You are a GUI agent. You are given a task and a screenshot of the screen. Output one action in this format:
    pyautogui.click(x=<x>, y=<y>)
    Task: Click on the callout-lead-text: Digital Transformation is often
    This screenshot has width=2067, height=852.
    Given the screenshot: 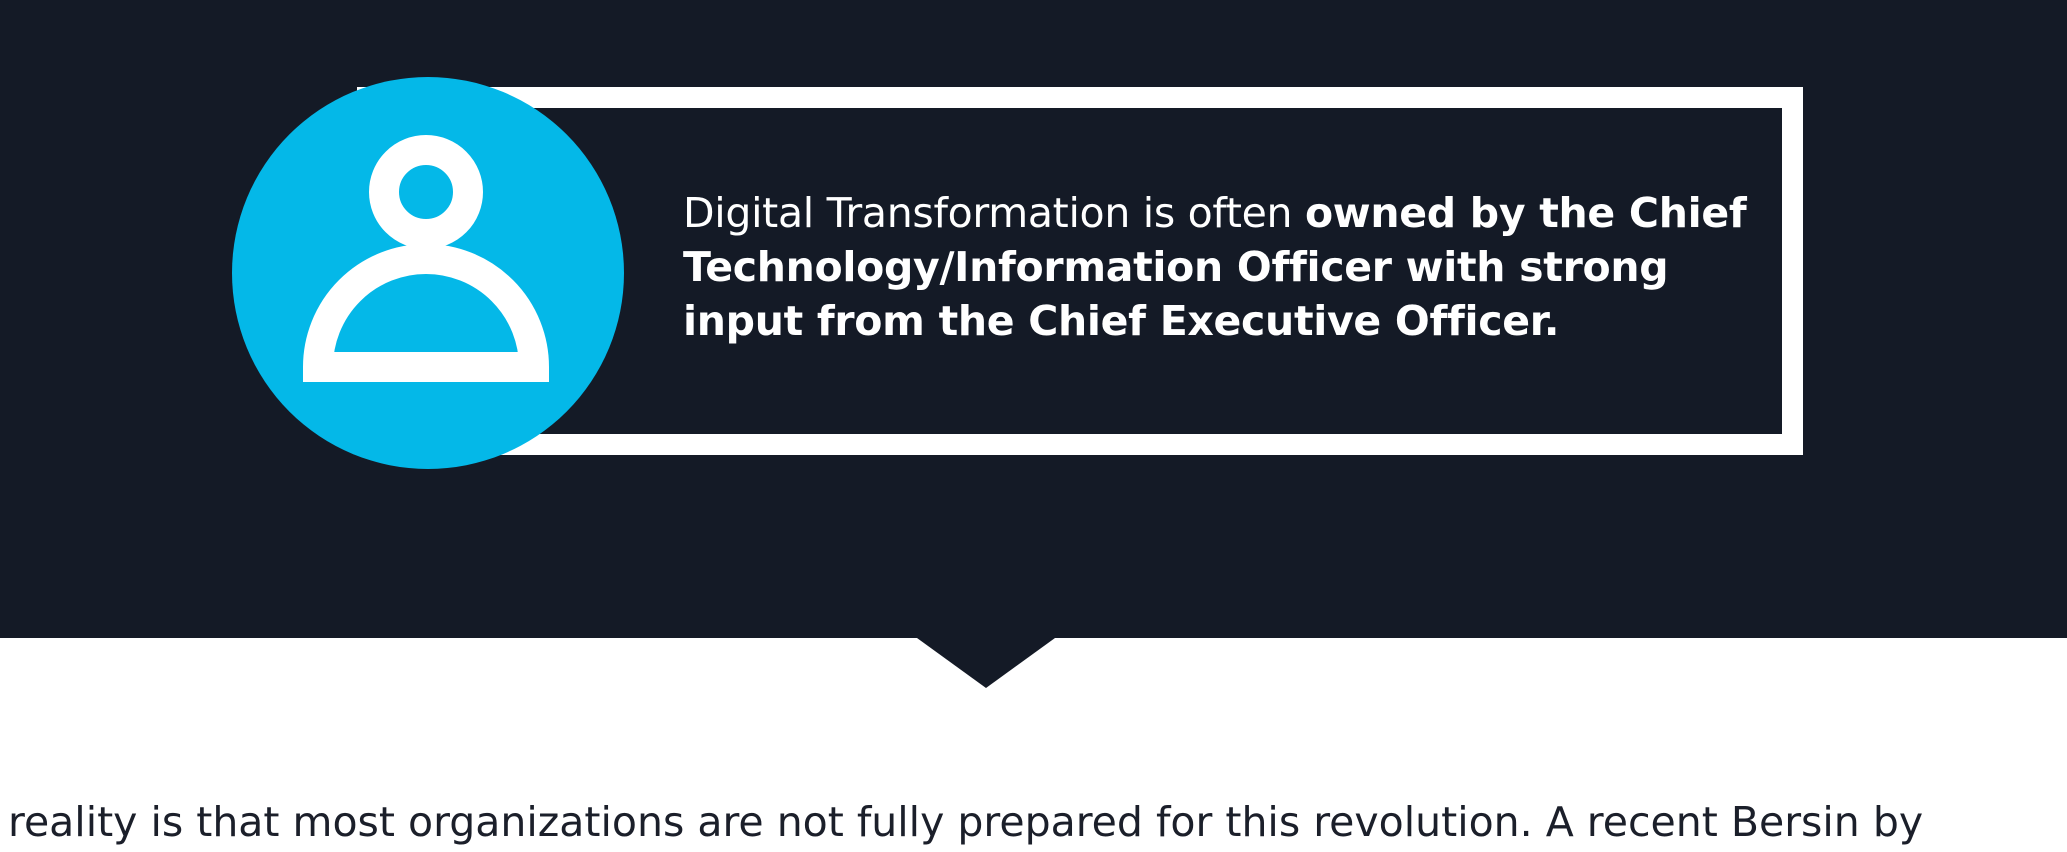 What is the action you would take?
    pyautogui.click(x=994, y=213)
    